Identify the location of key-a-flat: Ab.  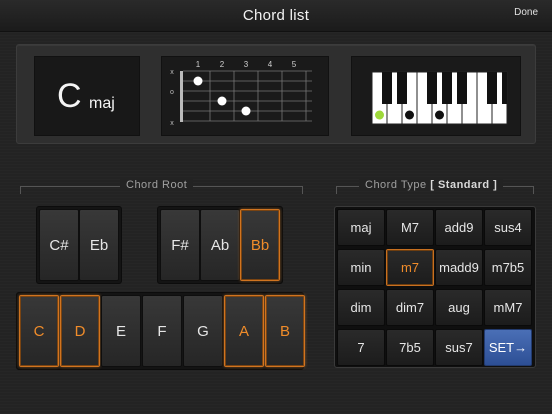
(220, 245).